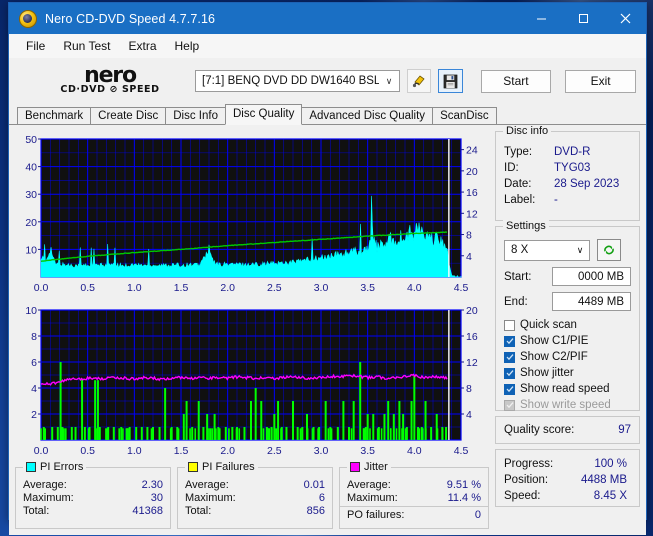  I want to click on tab-benchmark: Benchmark, so click(54, 115).